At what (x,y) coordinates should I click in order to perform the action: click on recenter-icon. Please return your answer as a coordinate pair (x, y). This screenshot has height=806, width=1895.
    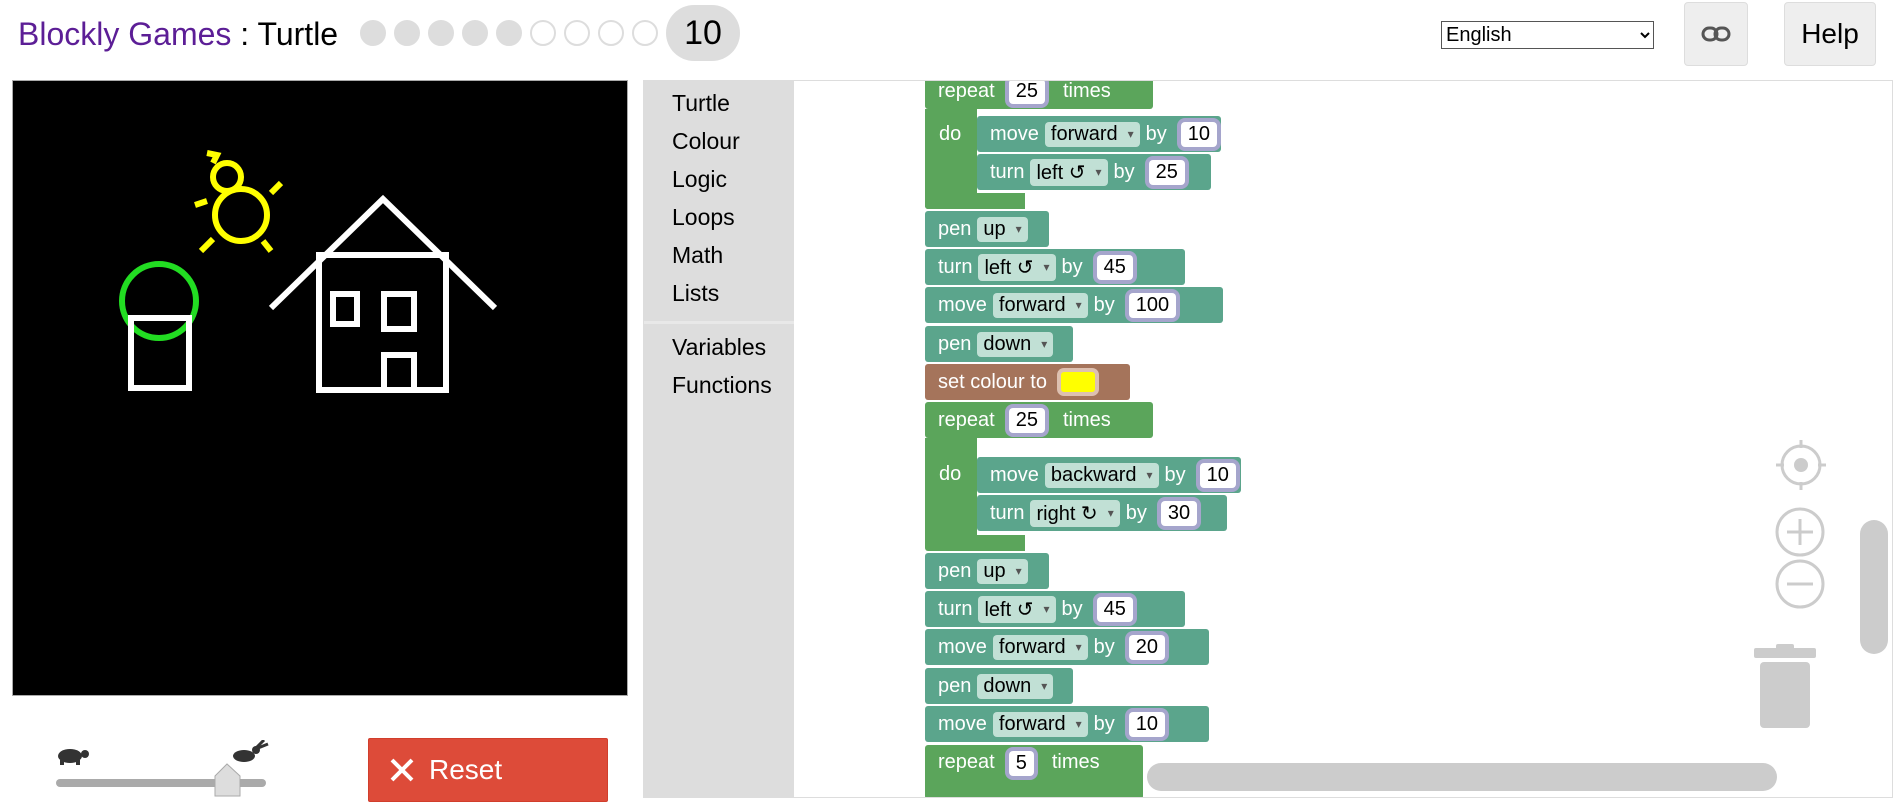
    Looking at the image, I should click on (1801, 465).